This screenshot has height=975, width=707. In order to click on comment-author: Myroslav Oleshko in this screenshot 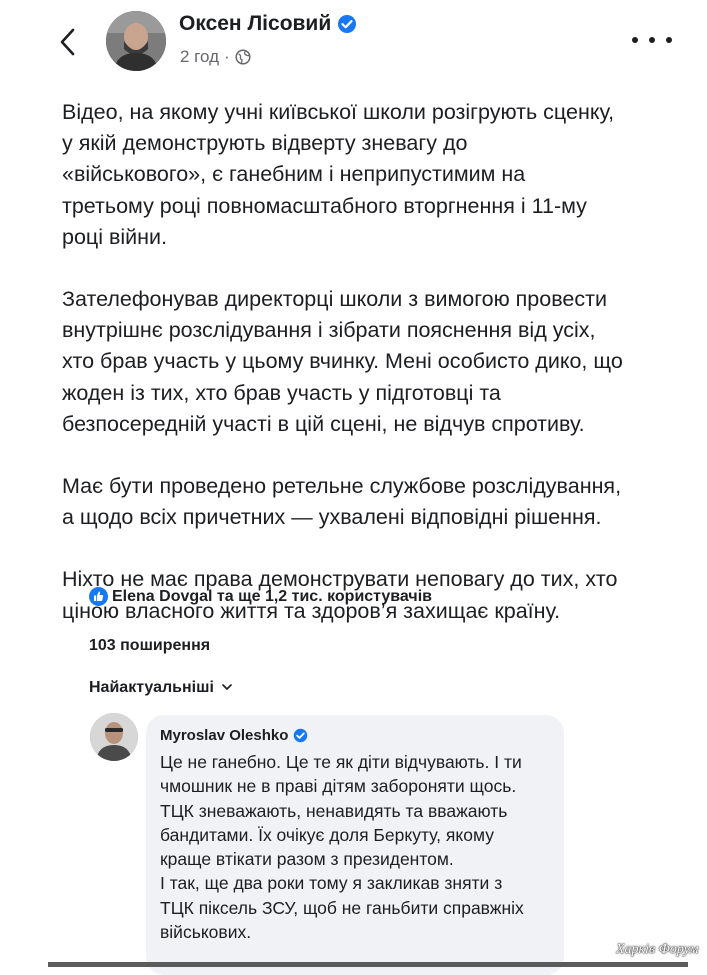, I will do `click(234, 735)`.